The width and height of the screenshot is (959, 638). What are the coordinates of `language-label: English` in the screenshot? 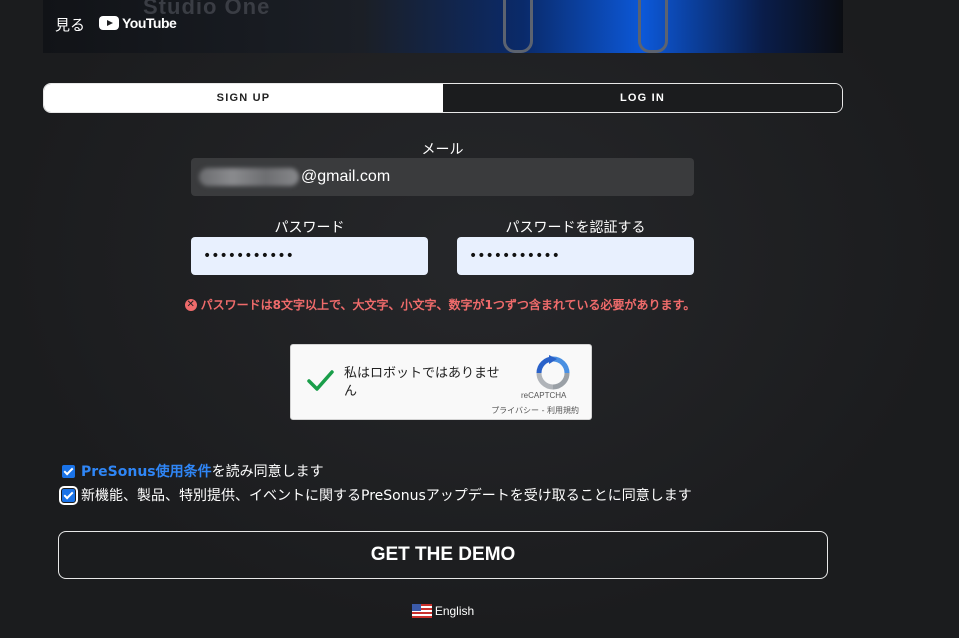 It's located at (454, 611).